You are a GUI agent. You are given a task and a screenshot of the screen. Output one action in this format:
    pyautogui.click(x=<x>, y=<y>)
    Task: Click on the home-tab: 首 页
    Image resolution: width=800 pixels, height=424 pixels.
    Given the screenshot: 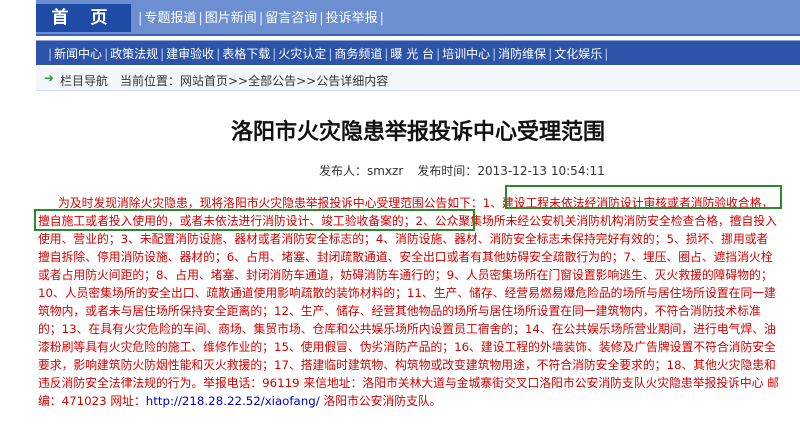 What is the action you would take?
    pyautogui.click(x=83, y=18)
    